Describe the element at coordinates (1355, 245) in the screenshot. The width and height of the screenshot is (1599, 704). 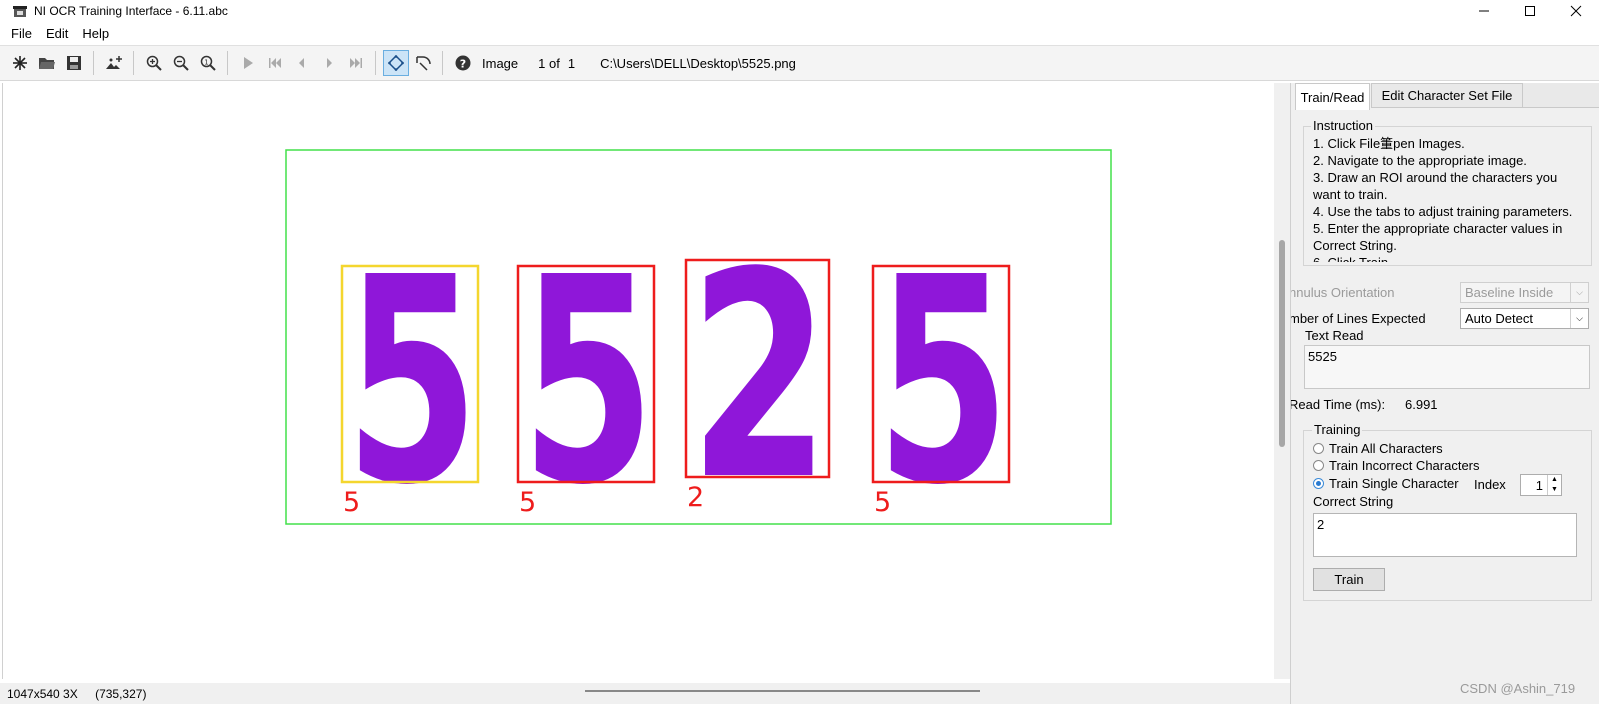
I see `instruction-line: Correct String.` at that location.